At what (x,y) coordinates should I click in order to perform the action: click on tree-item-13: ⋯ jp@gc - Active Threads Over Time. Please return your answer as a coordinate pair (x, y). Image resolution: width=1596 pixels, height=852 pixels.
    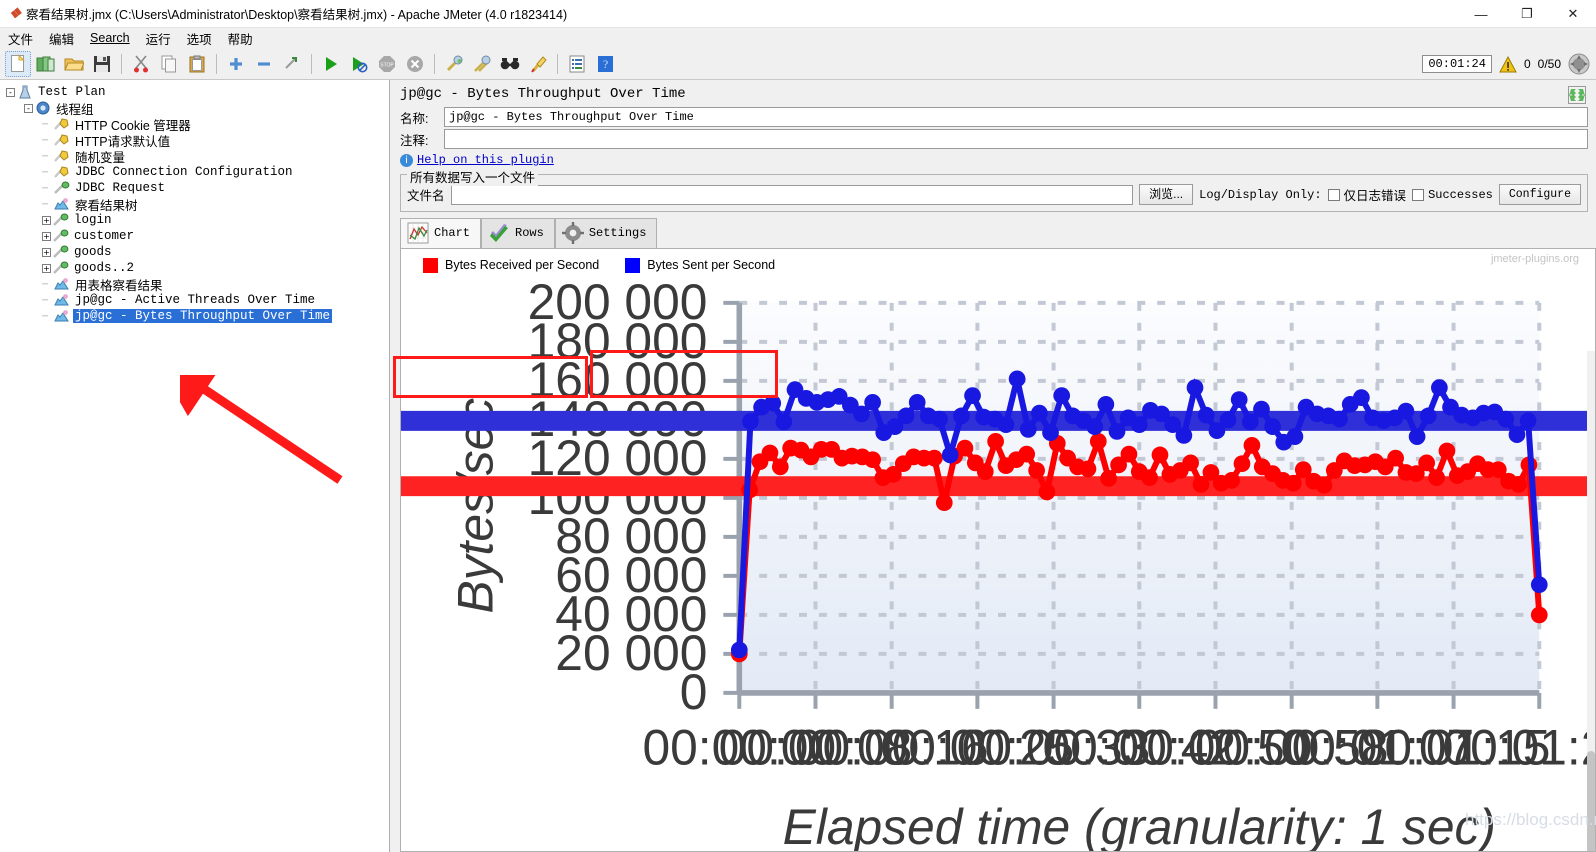
    Looking at the image, I should click on (194, 300).